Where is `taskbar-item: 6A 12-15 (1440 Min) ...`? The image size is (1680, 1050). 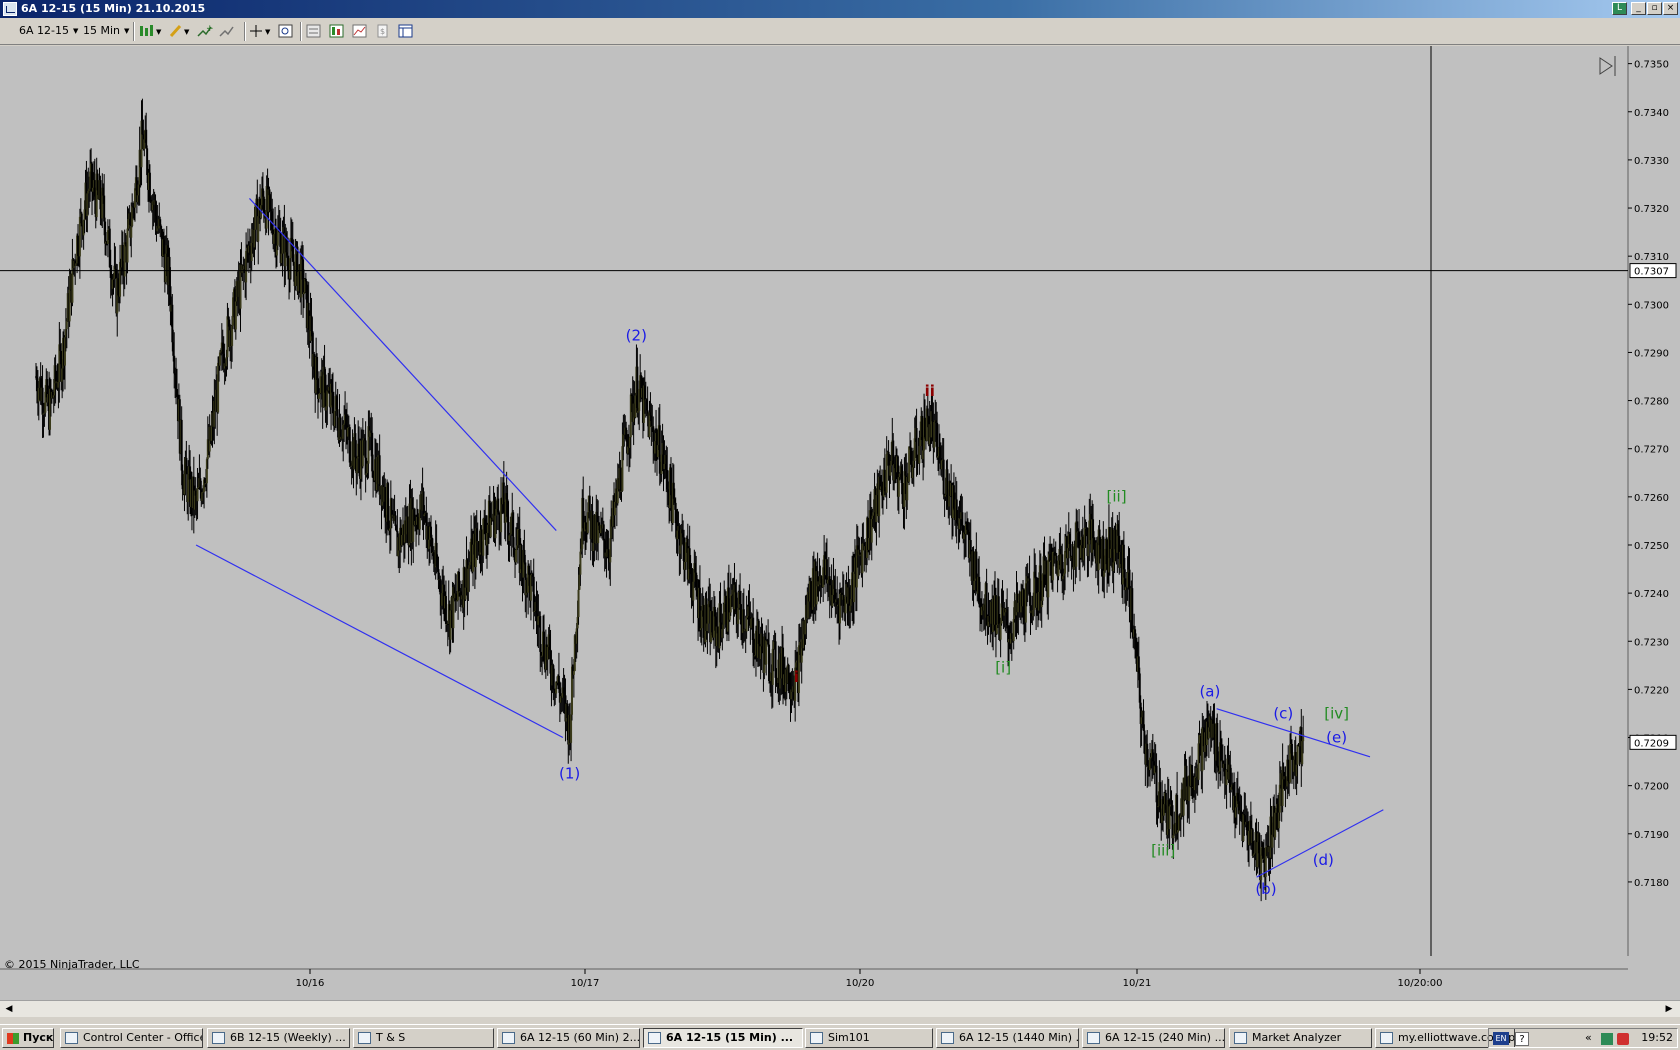 taskbar-item: 6A 12-15 (1440 Min) ... is located at coordinates (1007, 1038).